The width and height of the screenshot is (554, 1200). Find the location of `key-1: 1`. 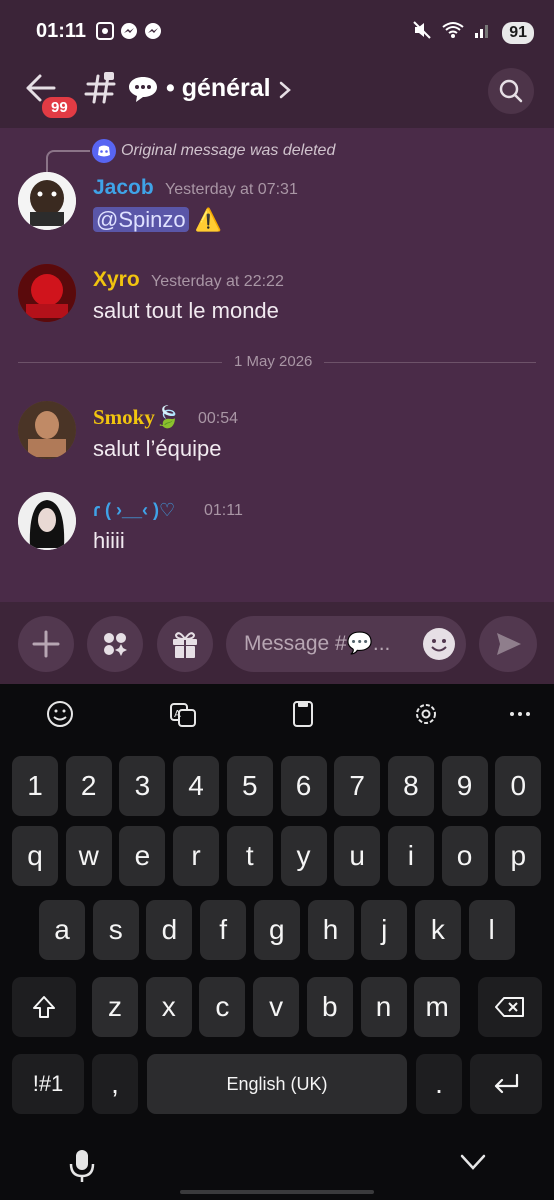

key-1: 1 is located at coordinates (35, 786).